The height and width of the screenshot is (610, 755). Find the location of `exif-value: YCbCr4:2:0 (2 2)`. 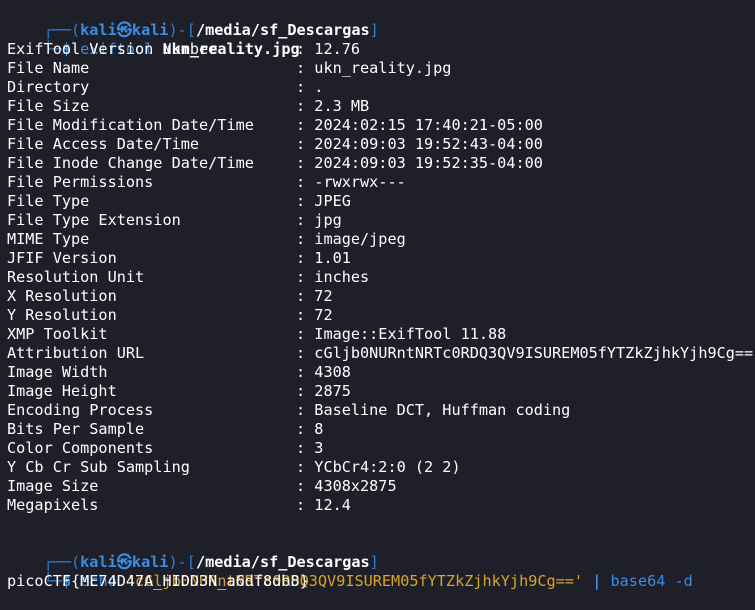

exif-value: YCbCr4:2:0 (2 2) is located at coordinates (387, 467).